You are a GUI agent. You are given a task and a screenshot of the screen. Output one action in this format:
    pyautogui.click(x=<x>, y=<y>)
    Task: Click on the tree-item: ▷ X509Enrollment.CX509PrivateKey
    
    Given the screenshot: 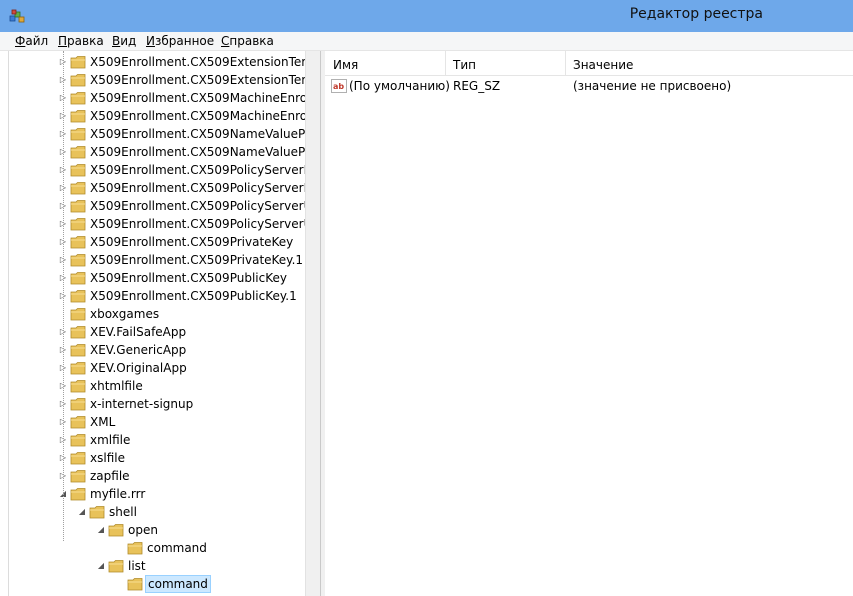 What is the action you would take?
    pyautogui.click(x=152, y=242)
    